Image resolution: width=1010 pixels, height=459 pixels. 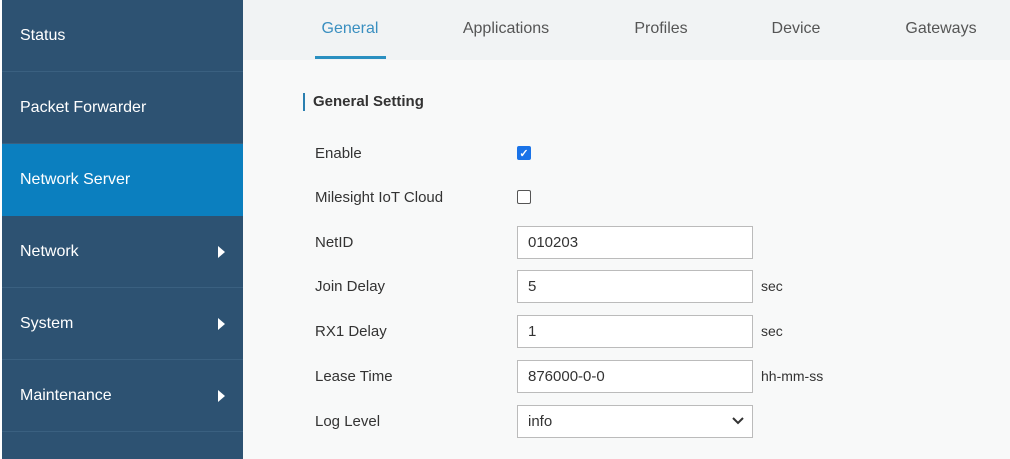 What do you see at coordinates (940, 29) in the screenshot?
I see `tab-gateways: Gateways` at bounding box center [940, 29].